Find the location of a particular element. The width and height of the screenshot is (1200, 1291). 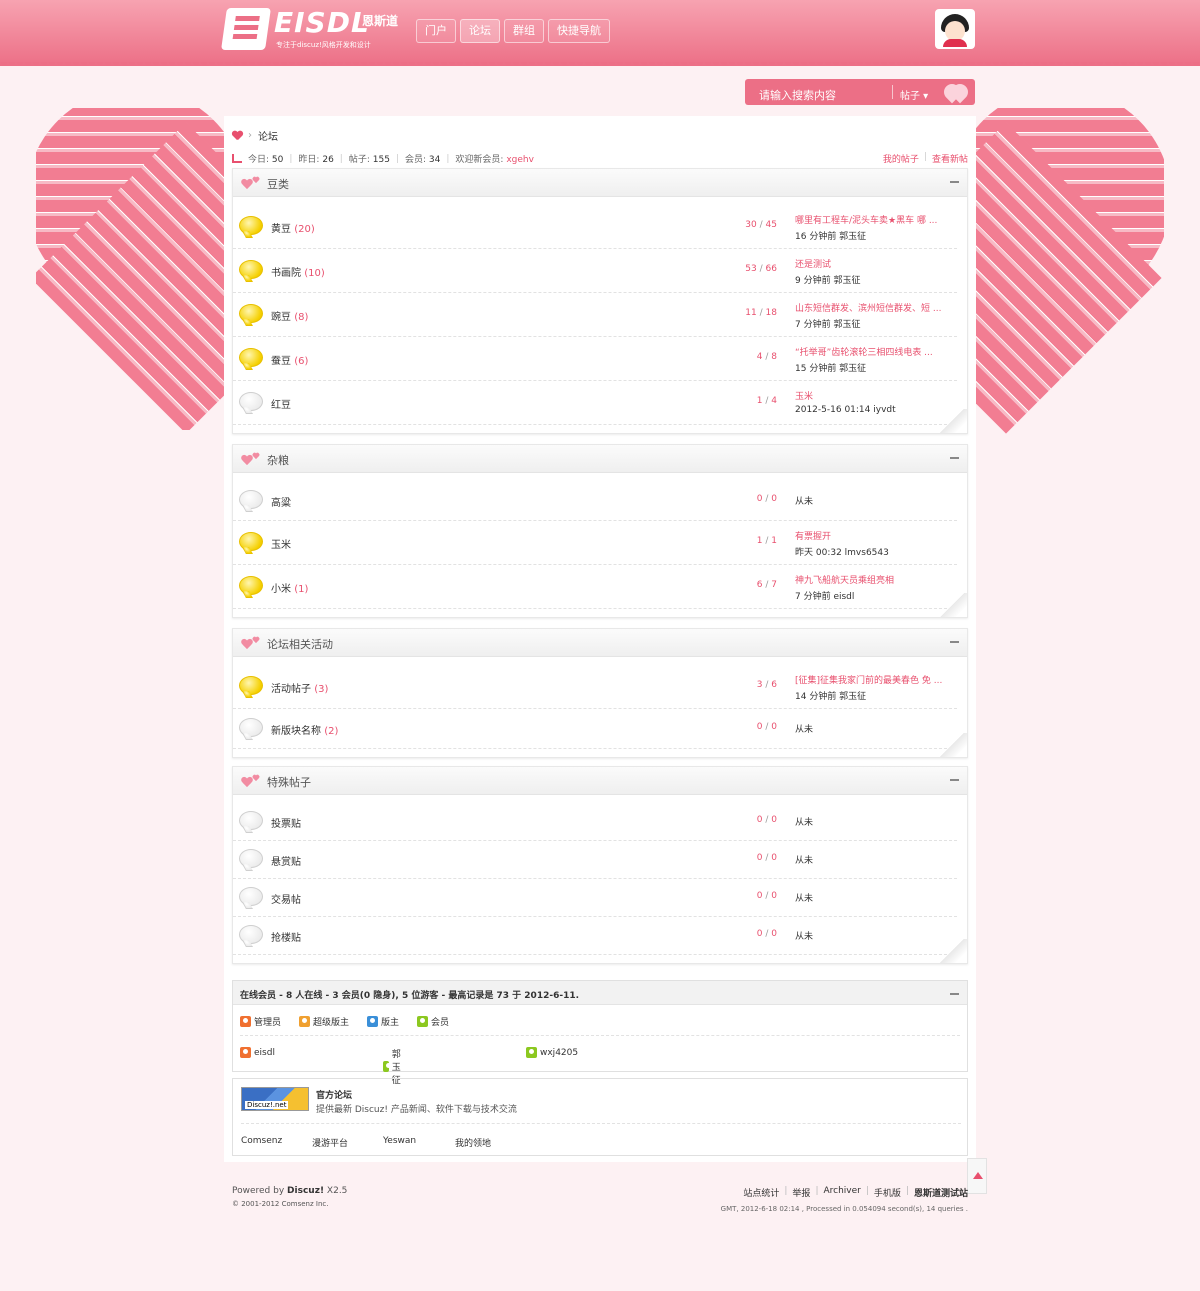

breadcrumb: › 论坛 is located at coordinates (255, 135).